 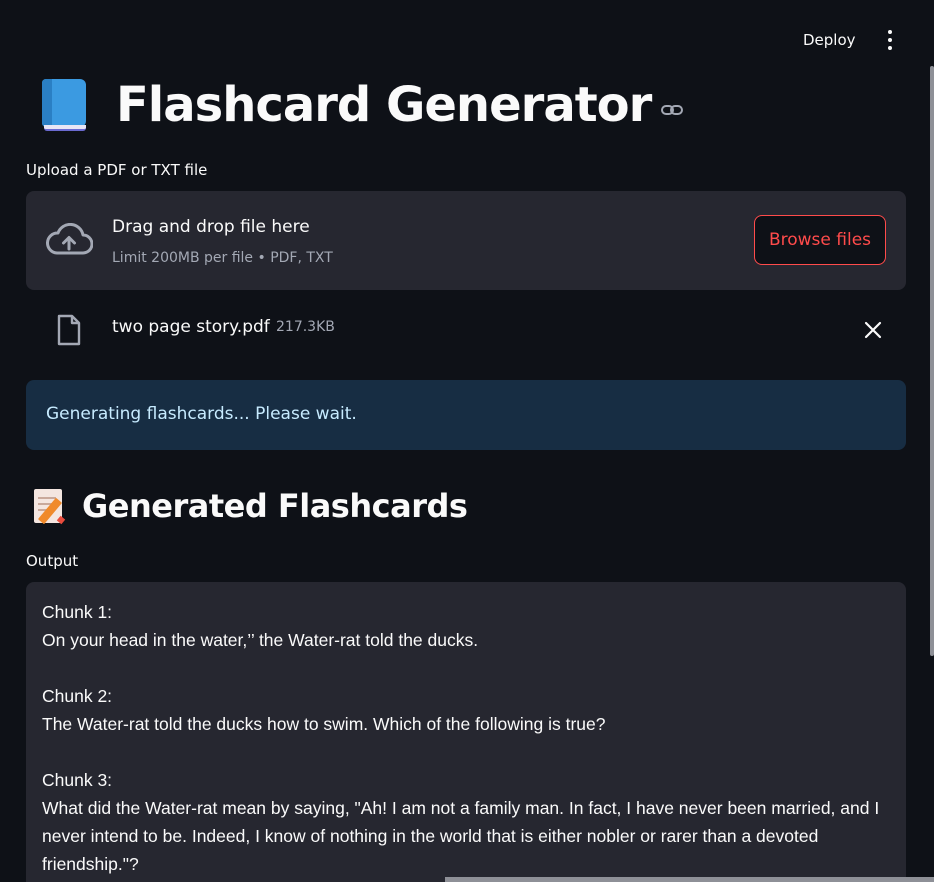 What do you see at coordinates (890, 40) in the screenshot?
I see `kebab-menu-icon` at bounding box center [890, 40].